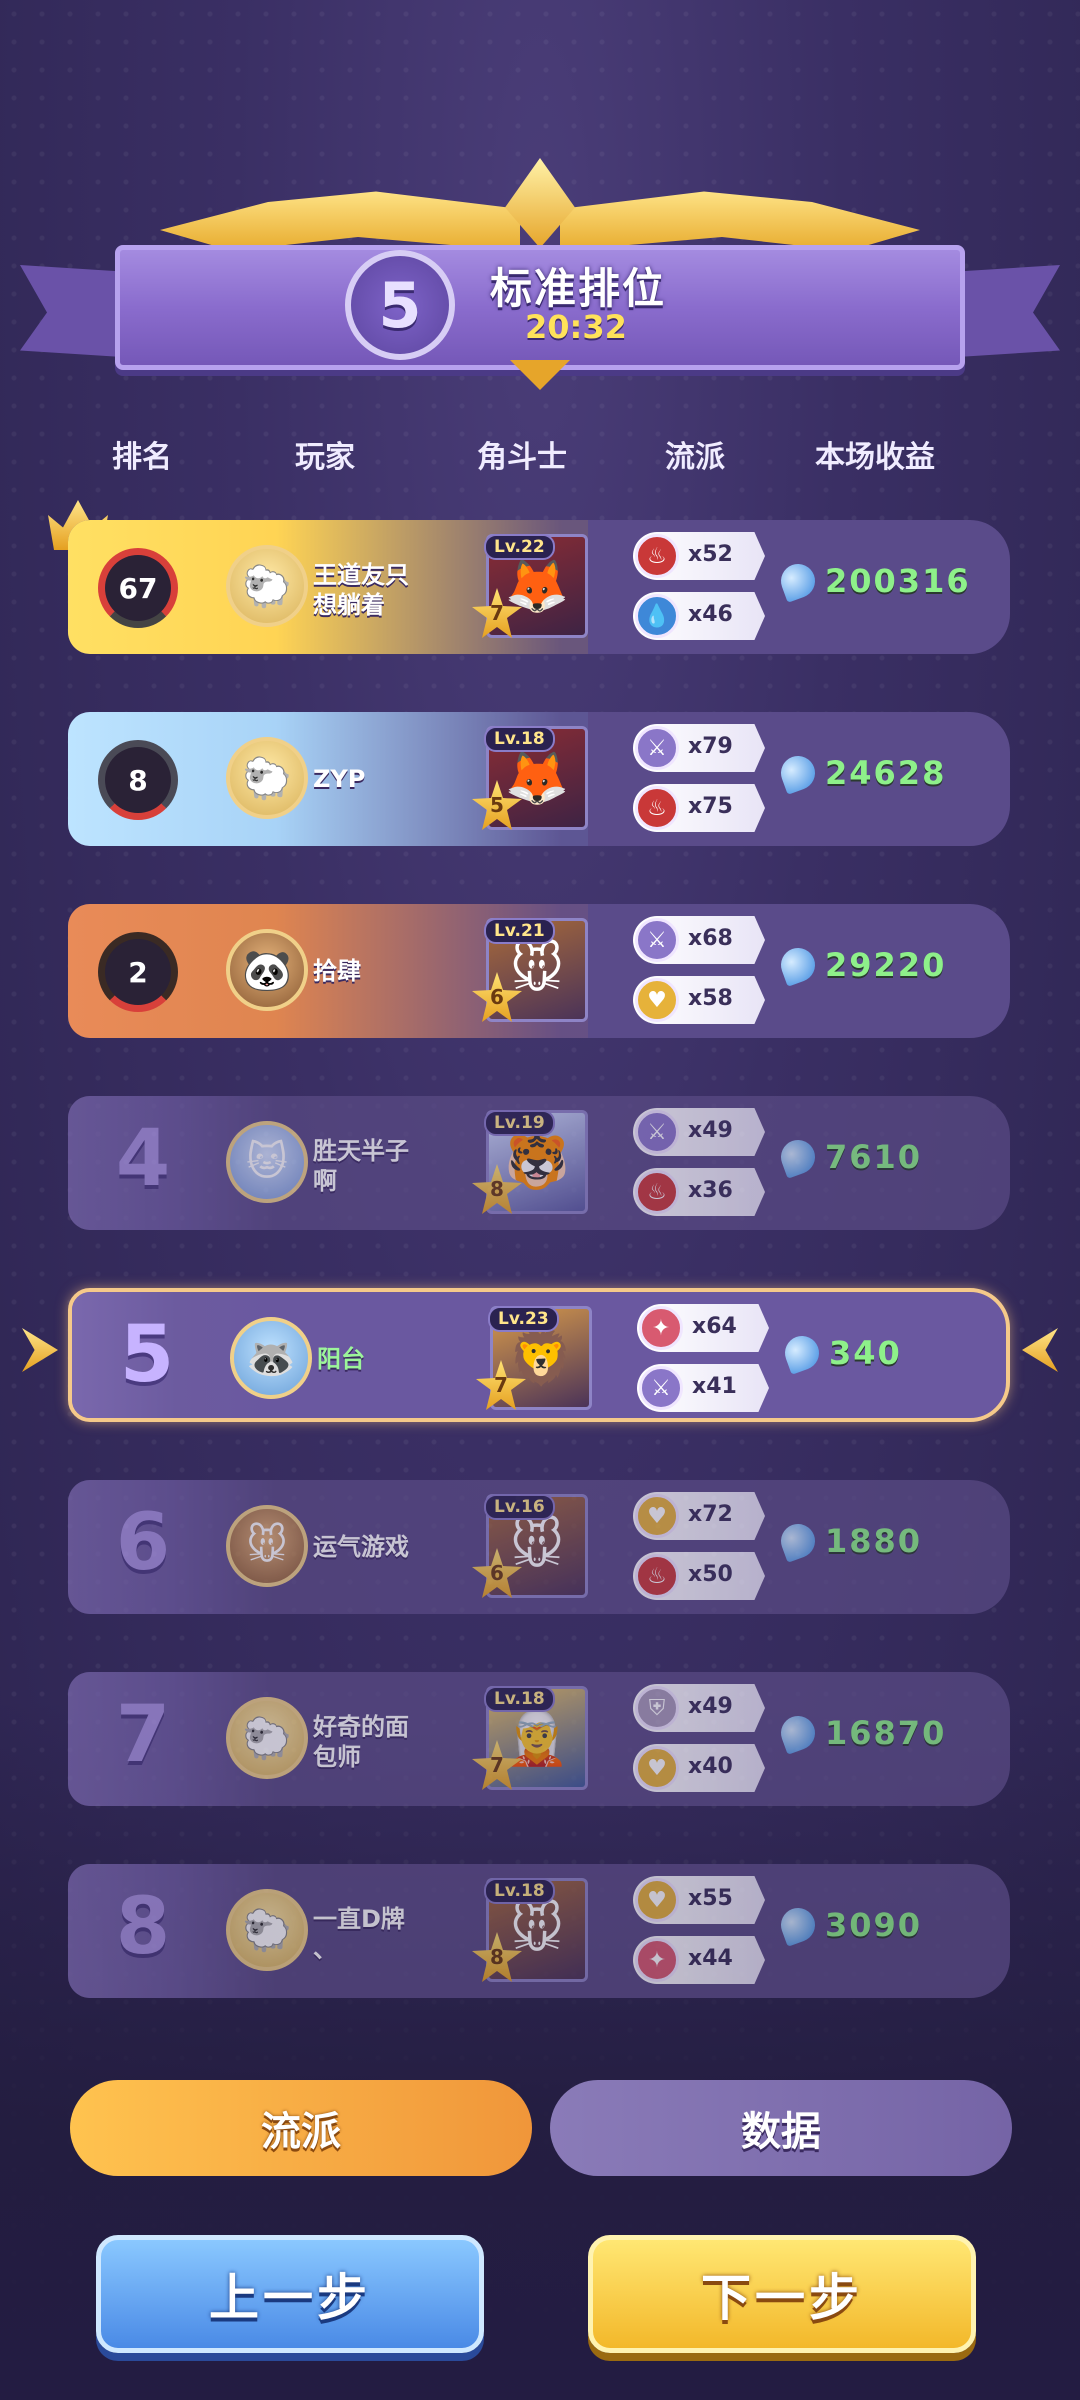 Image resolution: width=1080 pixels, height=2400 pixels. I want to click on rank-number: 4, so click(143, 1159).